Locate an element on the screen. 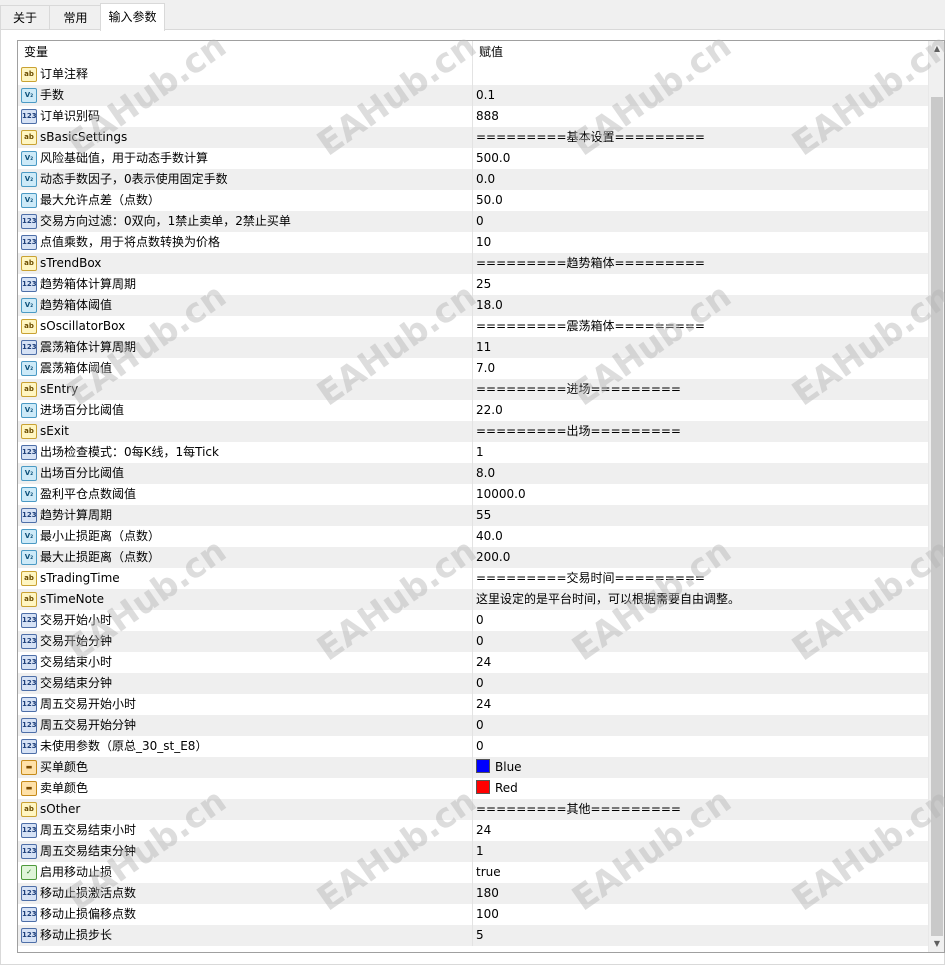 The height and width of the screenshot is (965, 945). value-cell: Red is located at coordinates (702, 788).